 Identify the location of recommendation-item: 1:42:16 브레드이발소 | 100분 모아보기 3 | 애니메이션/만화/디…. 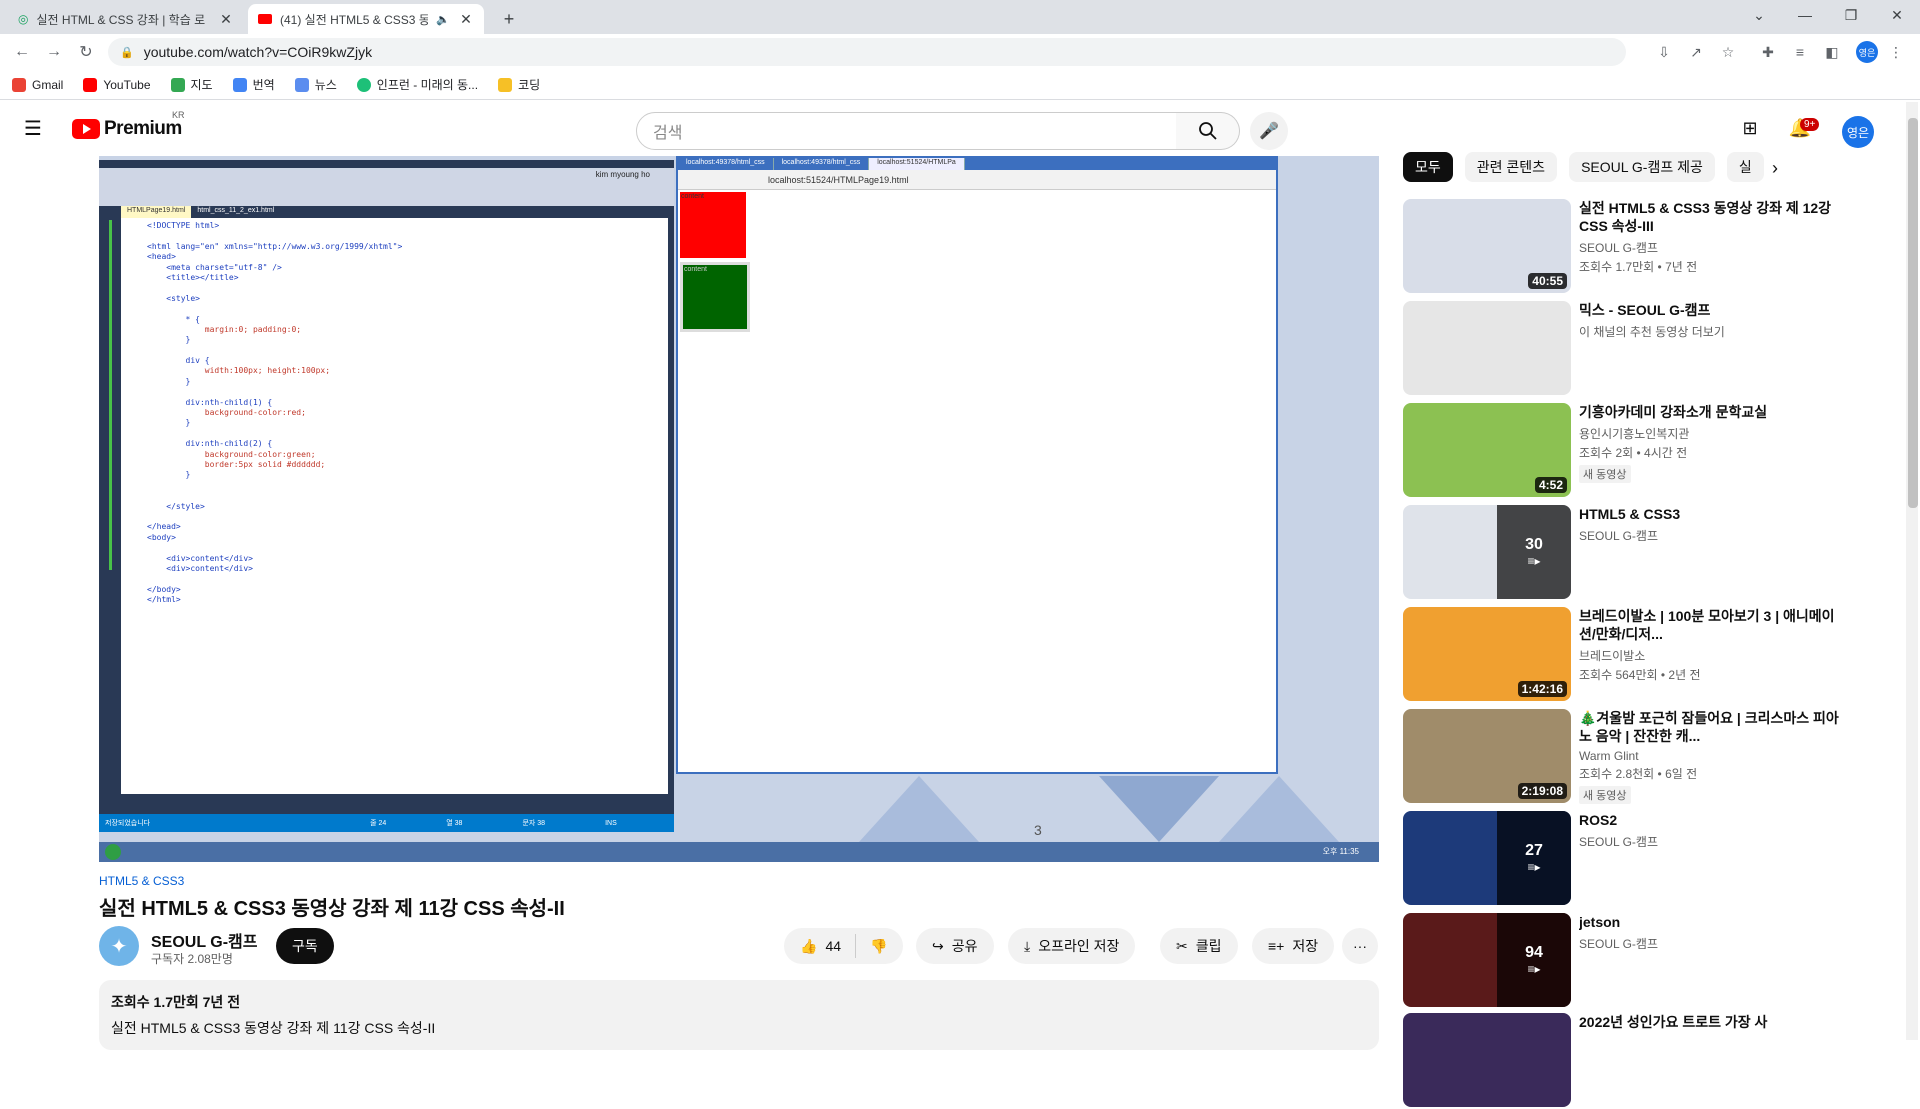
(1623, 655).